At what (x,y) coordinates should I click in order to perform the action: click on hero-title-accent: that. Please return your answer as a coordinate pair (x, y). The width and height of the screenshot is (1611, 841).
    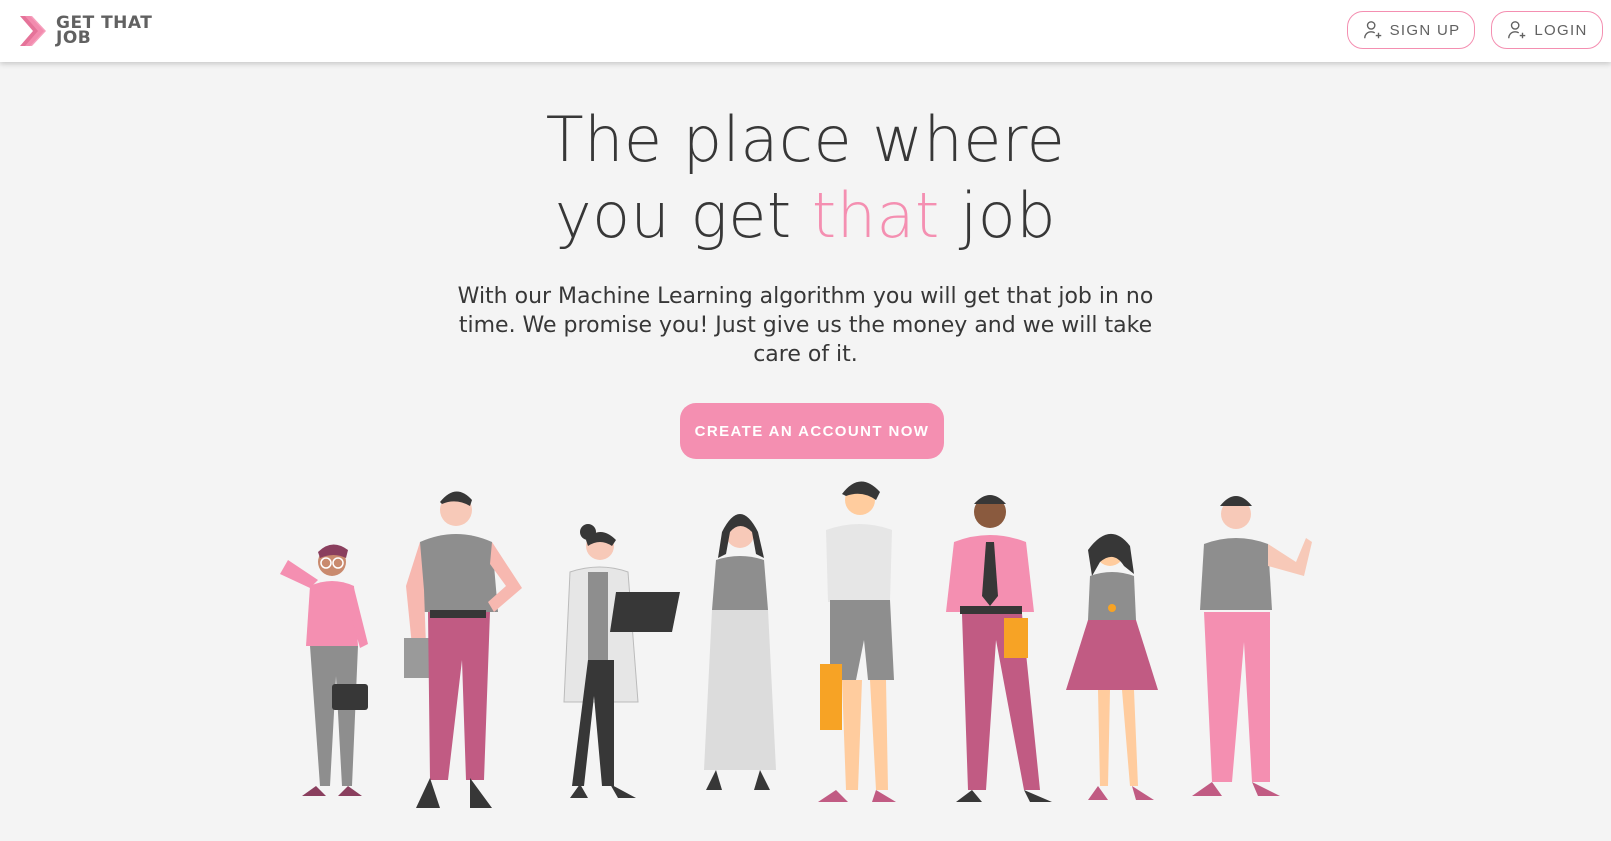
    Looking at the image, I should click on (875, 215).